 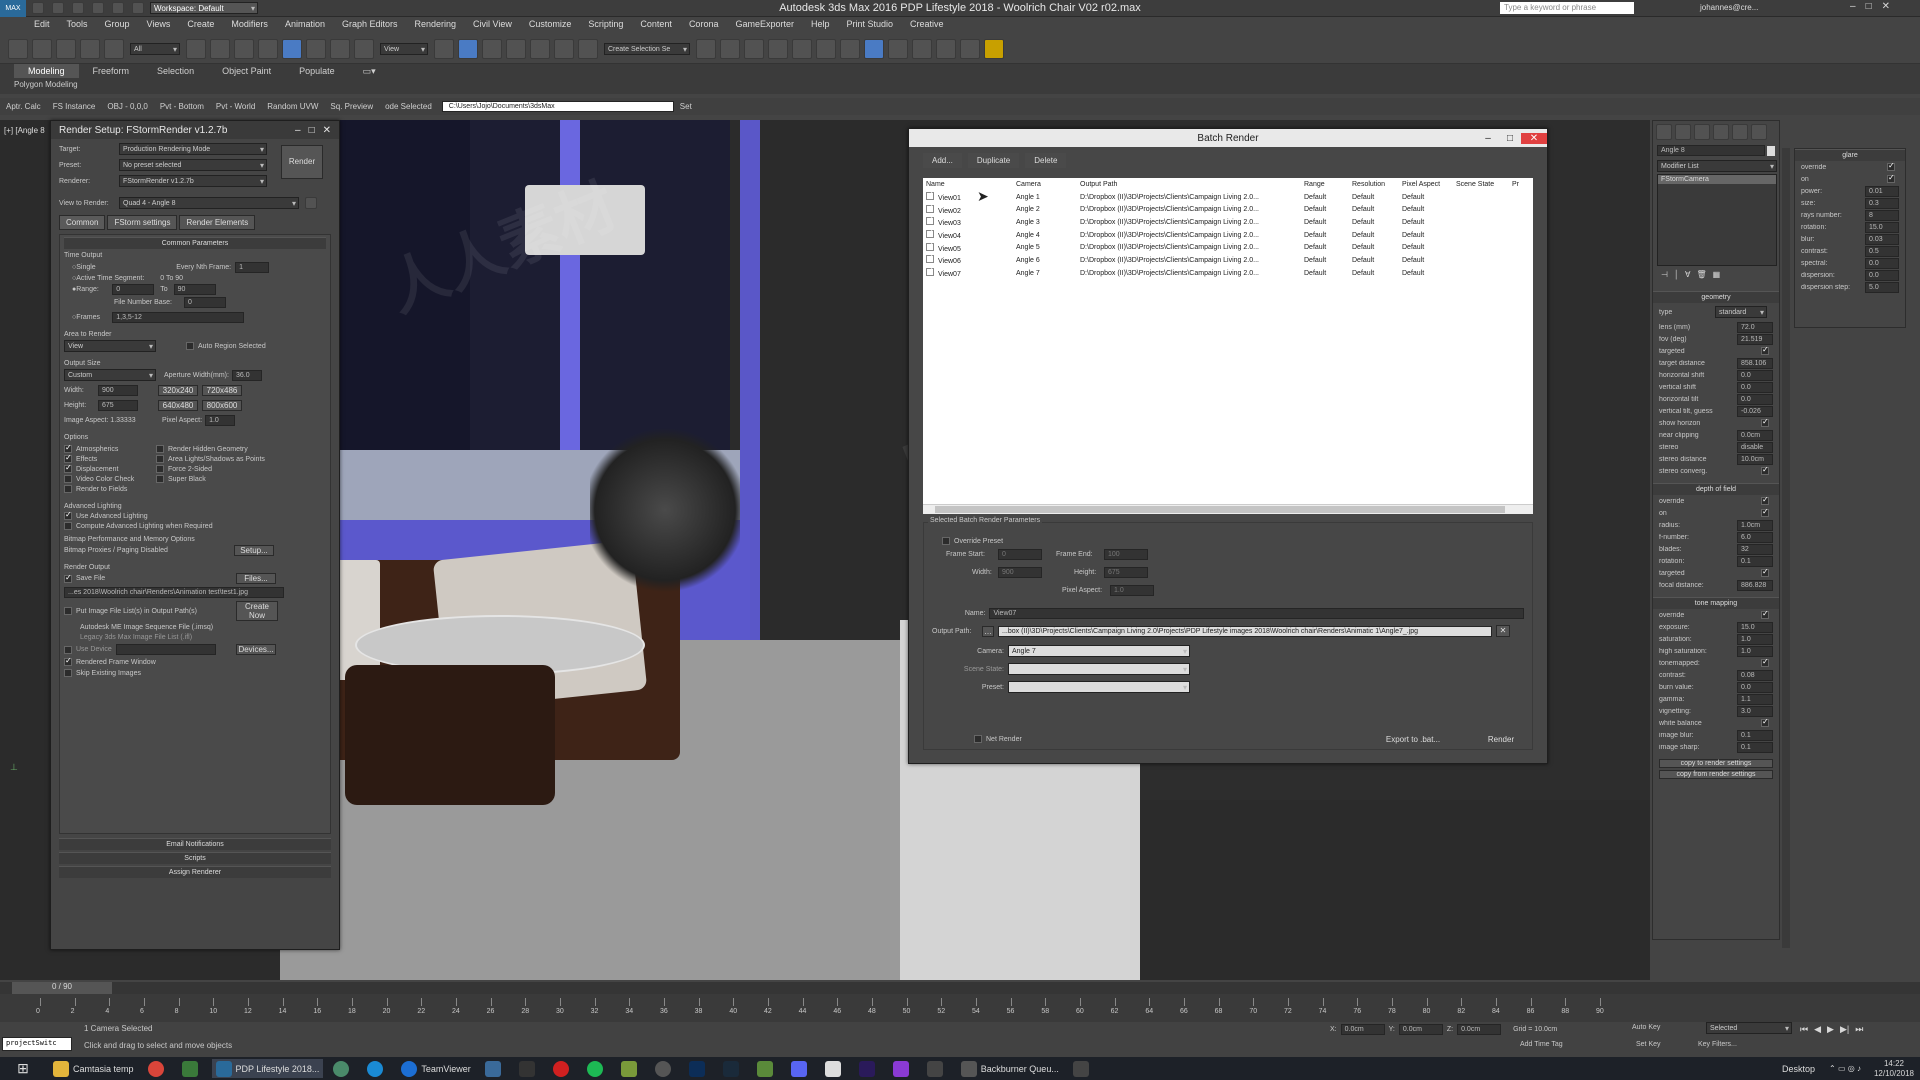 What do you see at coordinates (1741, 312) in the screenshot?
I see `camera-type-dropdown: standard` at bounding box center [1741, 312].